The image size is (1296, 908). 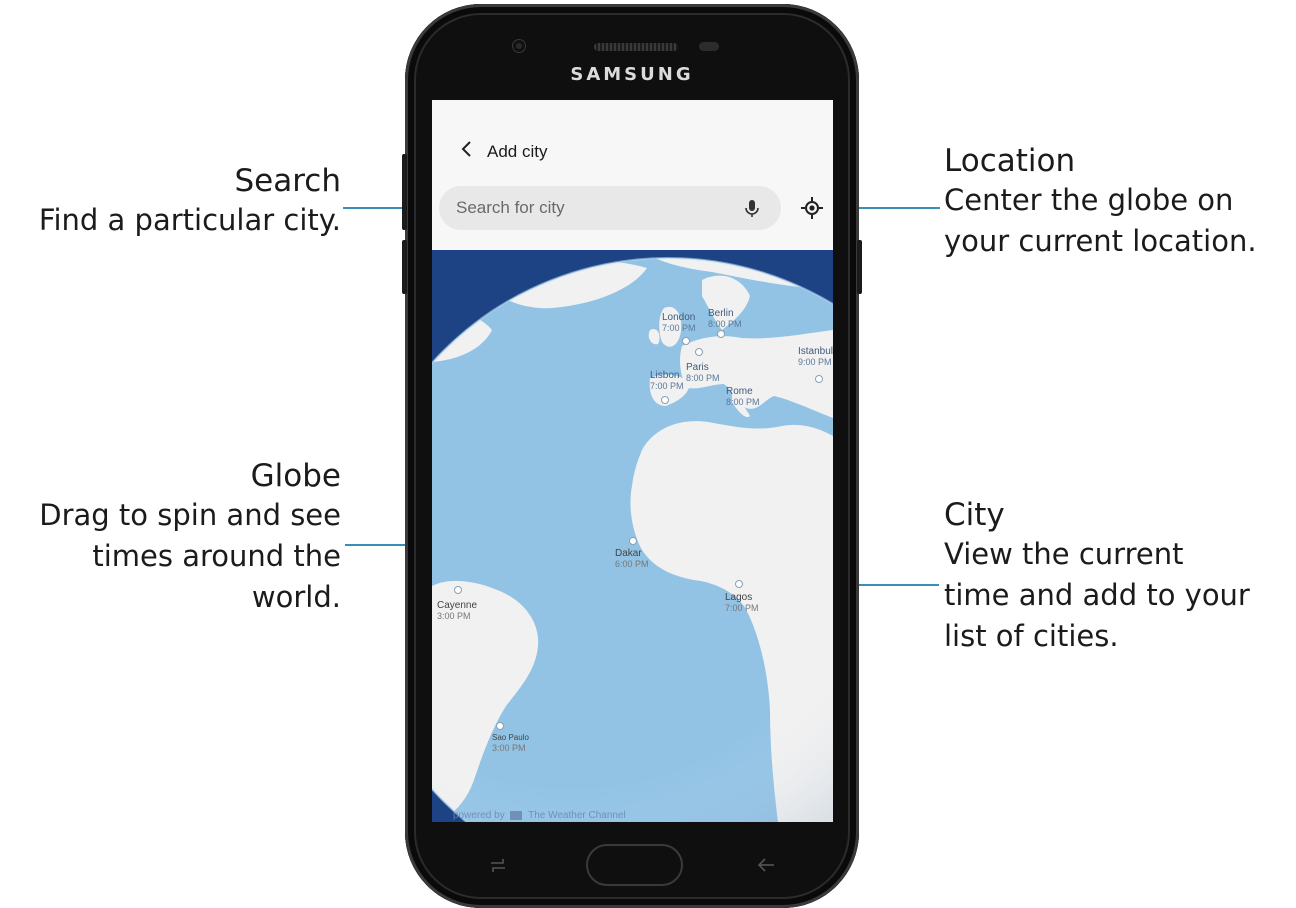 I want to click on city-label-dakar: Dakar 6:00 PM, so click(x=632, y=559).